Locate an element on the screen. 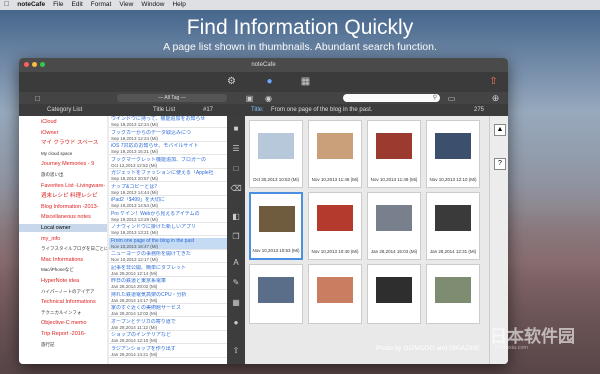 The height and width of the screenshot is (374, 600). page-title: From one page of the blog in the past. is located at coordinates (322, 110).